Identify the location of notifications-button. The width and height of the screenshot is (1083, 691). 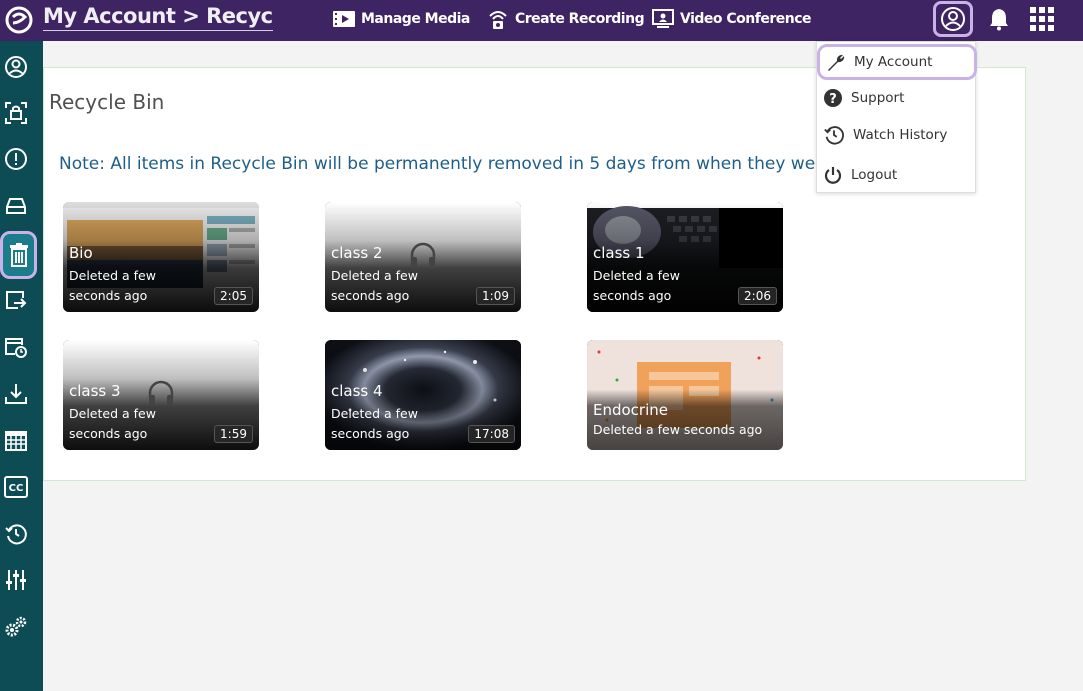
(999, 19).